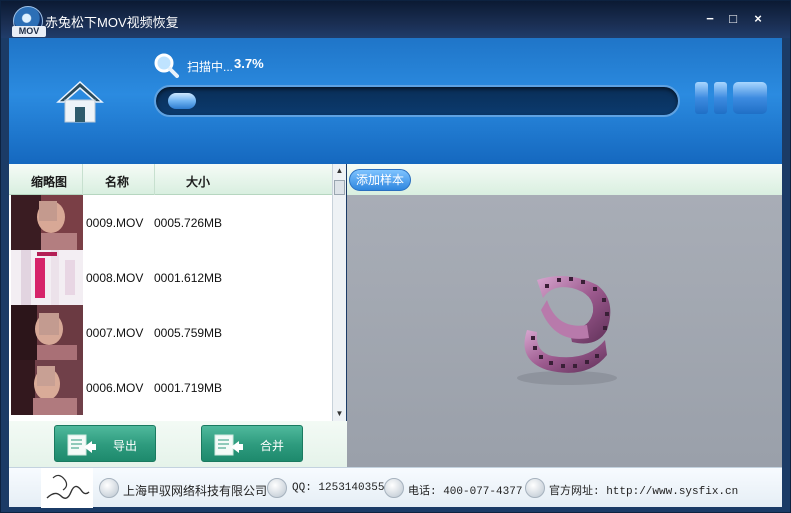  What do you see at coordinates (249, 63) in the screenshot?
I see `scan-percent: 3.7%` at bounding box center [249, 63].